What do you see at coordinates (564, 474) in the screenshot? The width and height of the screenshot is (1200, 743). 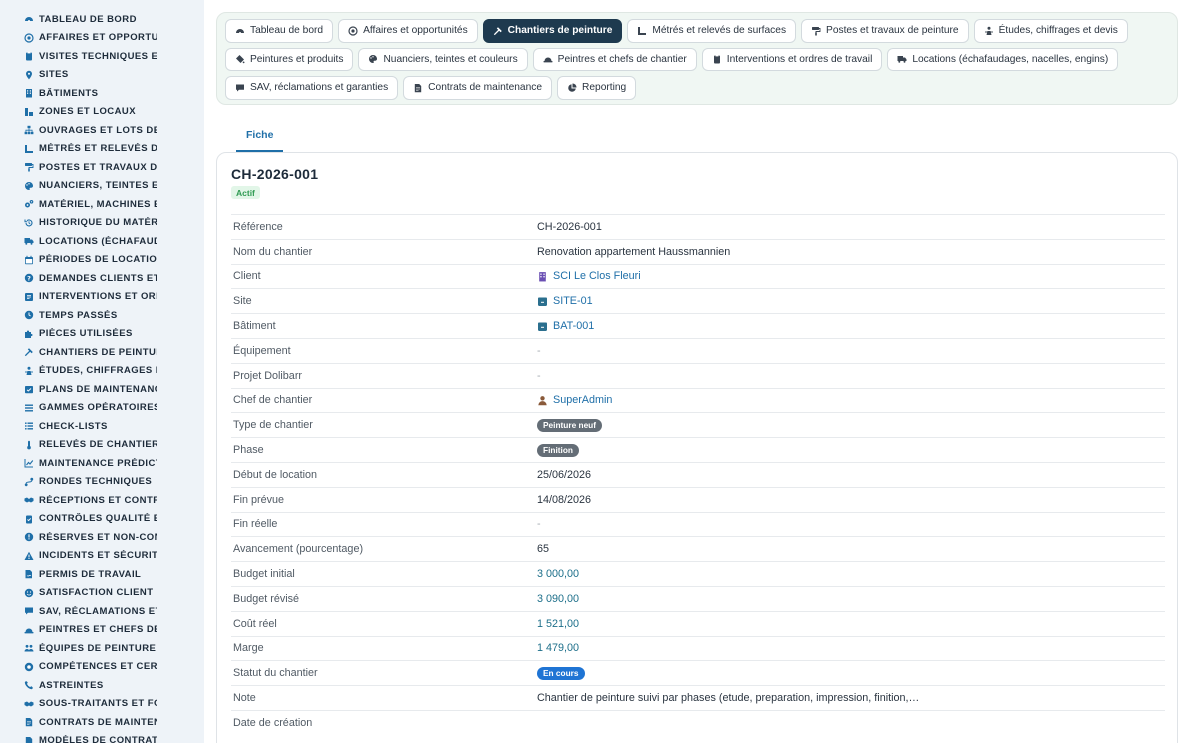 I see `field-value: 25/06/2026` at bounding box center [564, 474].